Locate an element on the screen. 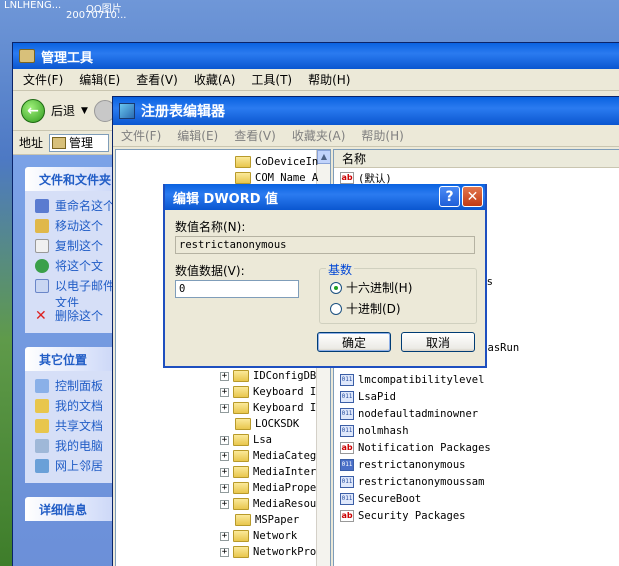 Image resolution: width=619 pixels, height=566 pixels. regedit-title-bar: 注册表编辑器 is located at coordinates (366, 111).